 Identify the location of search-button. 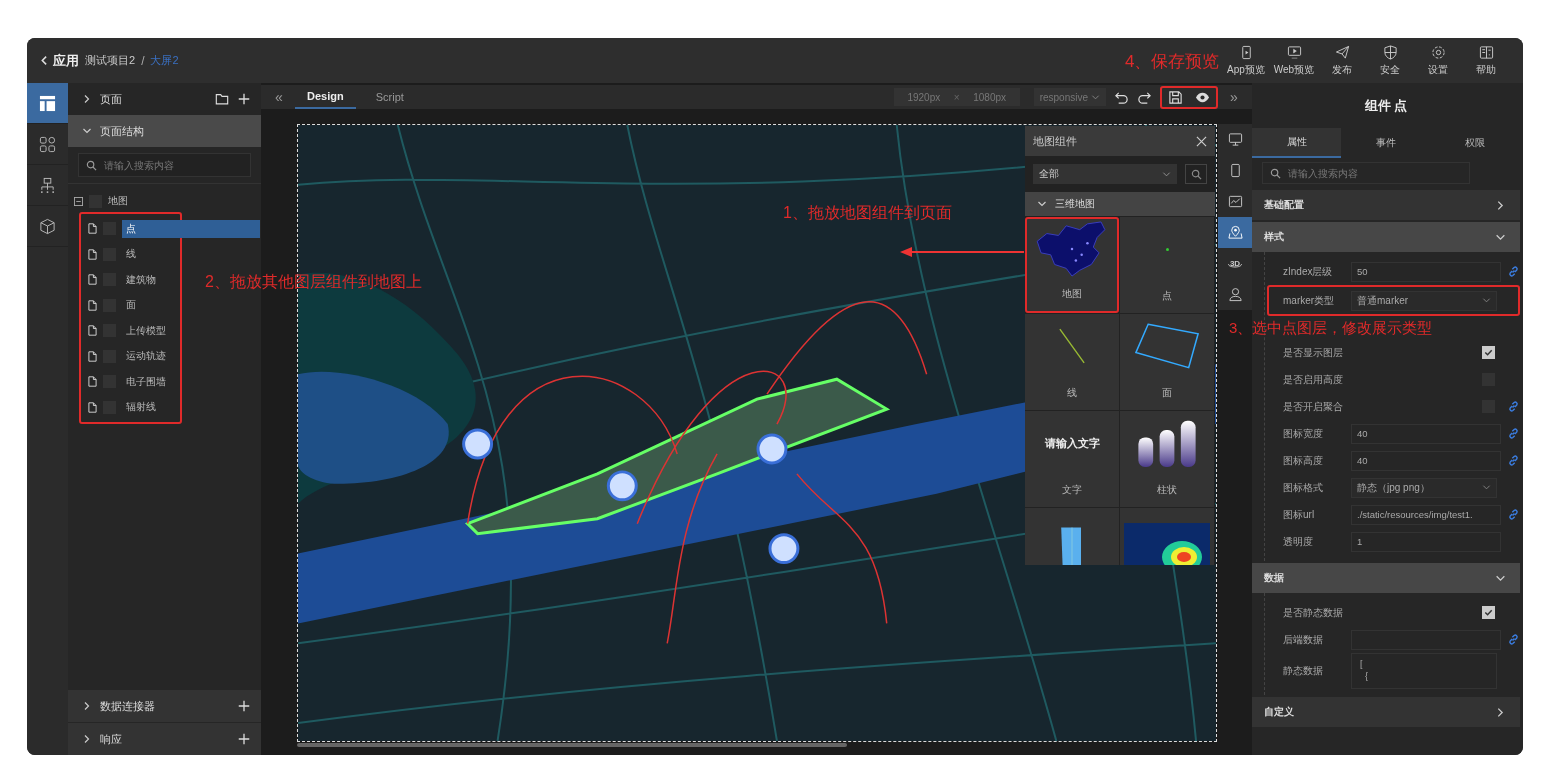
(1196, 174).